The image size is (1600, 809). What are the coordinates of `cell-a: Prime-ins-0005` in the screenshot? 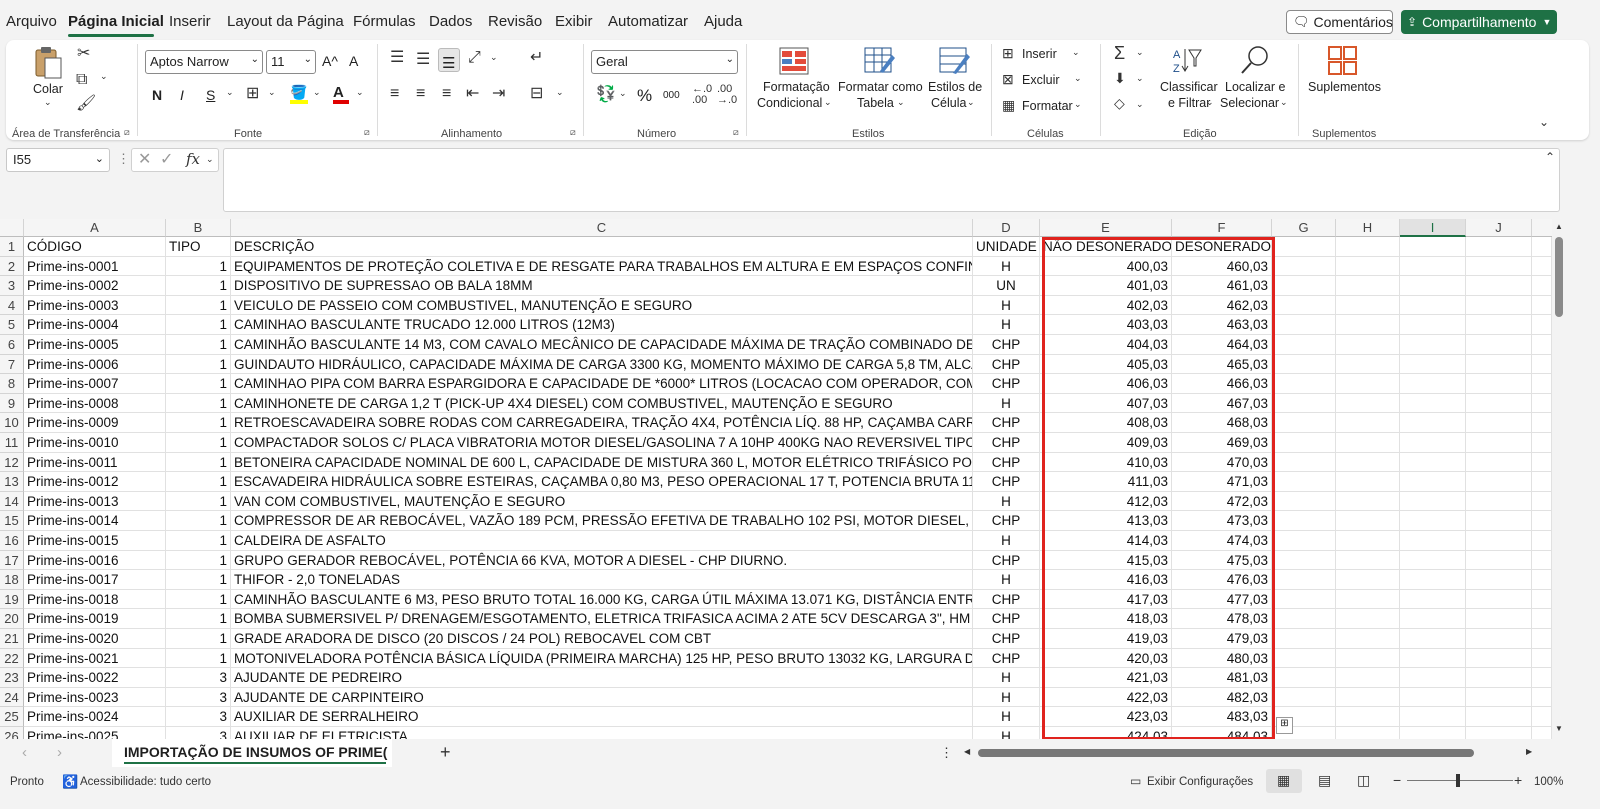 It's located at (95, 345).